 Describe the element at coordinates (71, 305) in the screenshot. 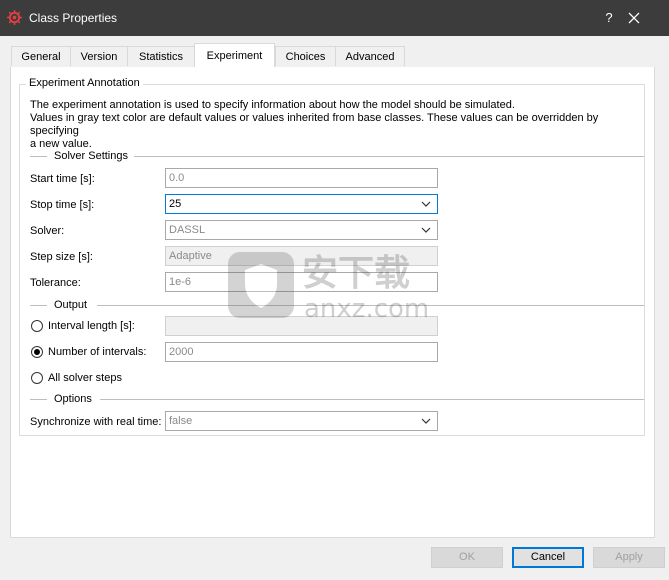

I see `section-heading: Output` at that location.